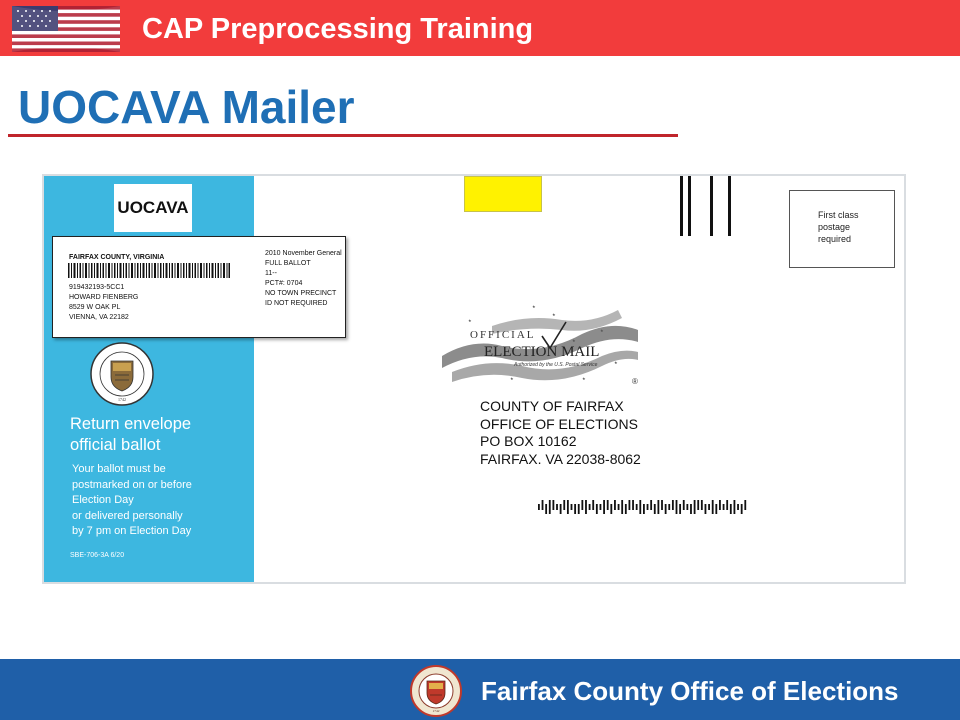  What do you see at coordinates (284, 283) in the screenshot?
I see `ballot-line: PCT#: 0704` at bounding box center [284, 283].